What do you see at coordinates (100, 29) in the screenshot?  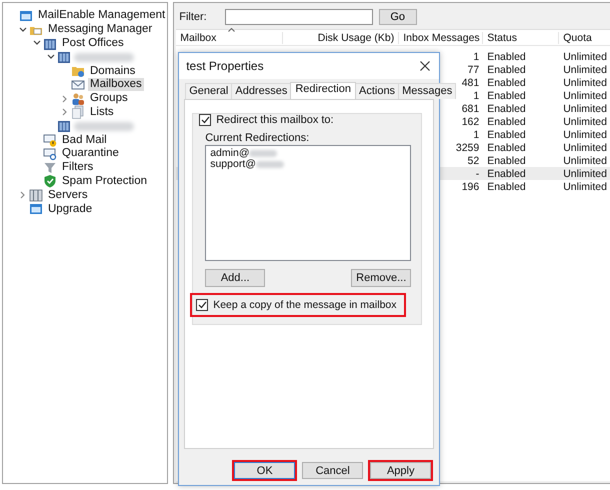 I see `tree-item: Messaging Manager` at bounding box center [100, 29].